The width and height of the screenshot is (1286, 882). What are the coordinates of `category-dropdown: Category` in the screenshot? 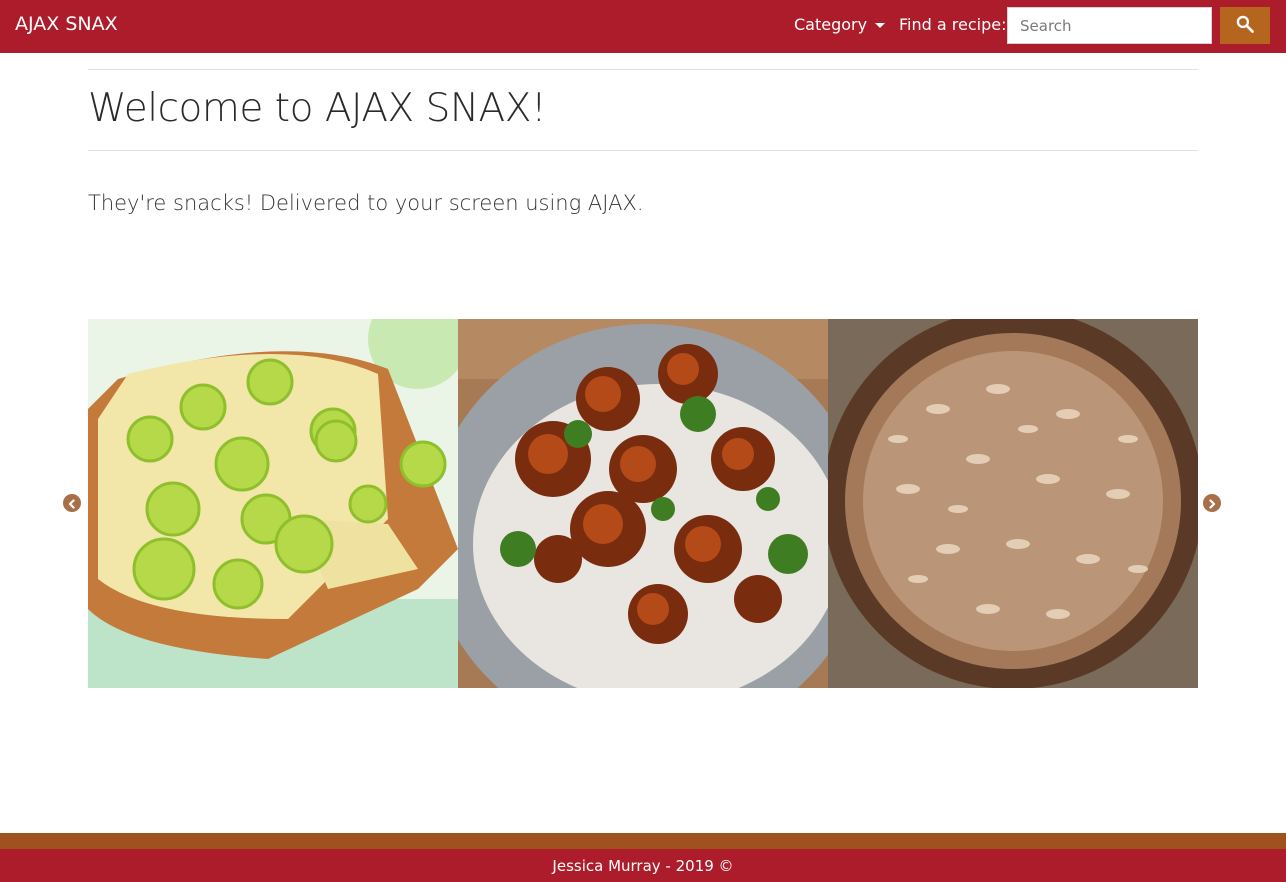 It's located at (840, 24).